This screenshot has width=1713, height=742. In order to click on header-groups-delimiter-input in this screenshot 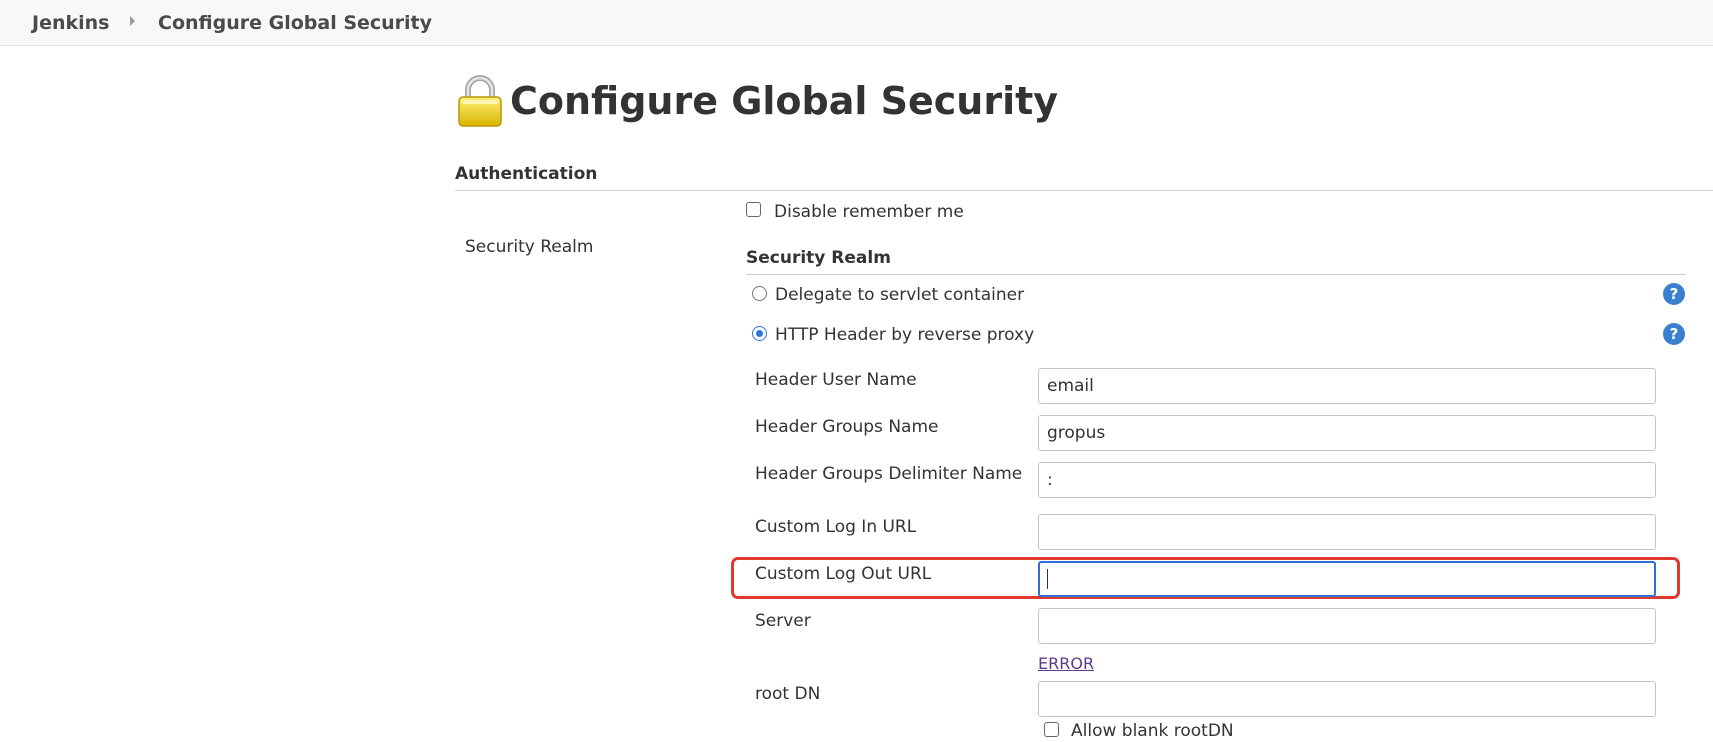, I will do `click(1347, 480)`.